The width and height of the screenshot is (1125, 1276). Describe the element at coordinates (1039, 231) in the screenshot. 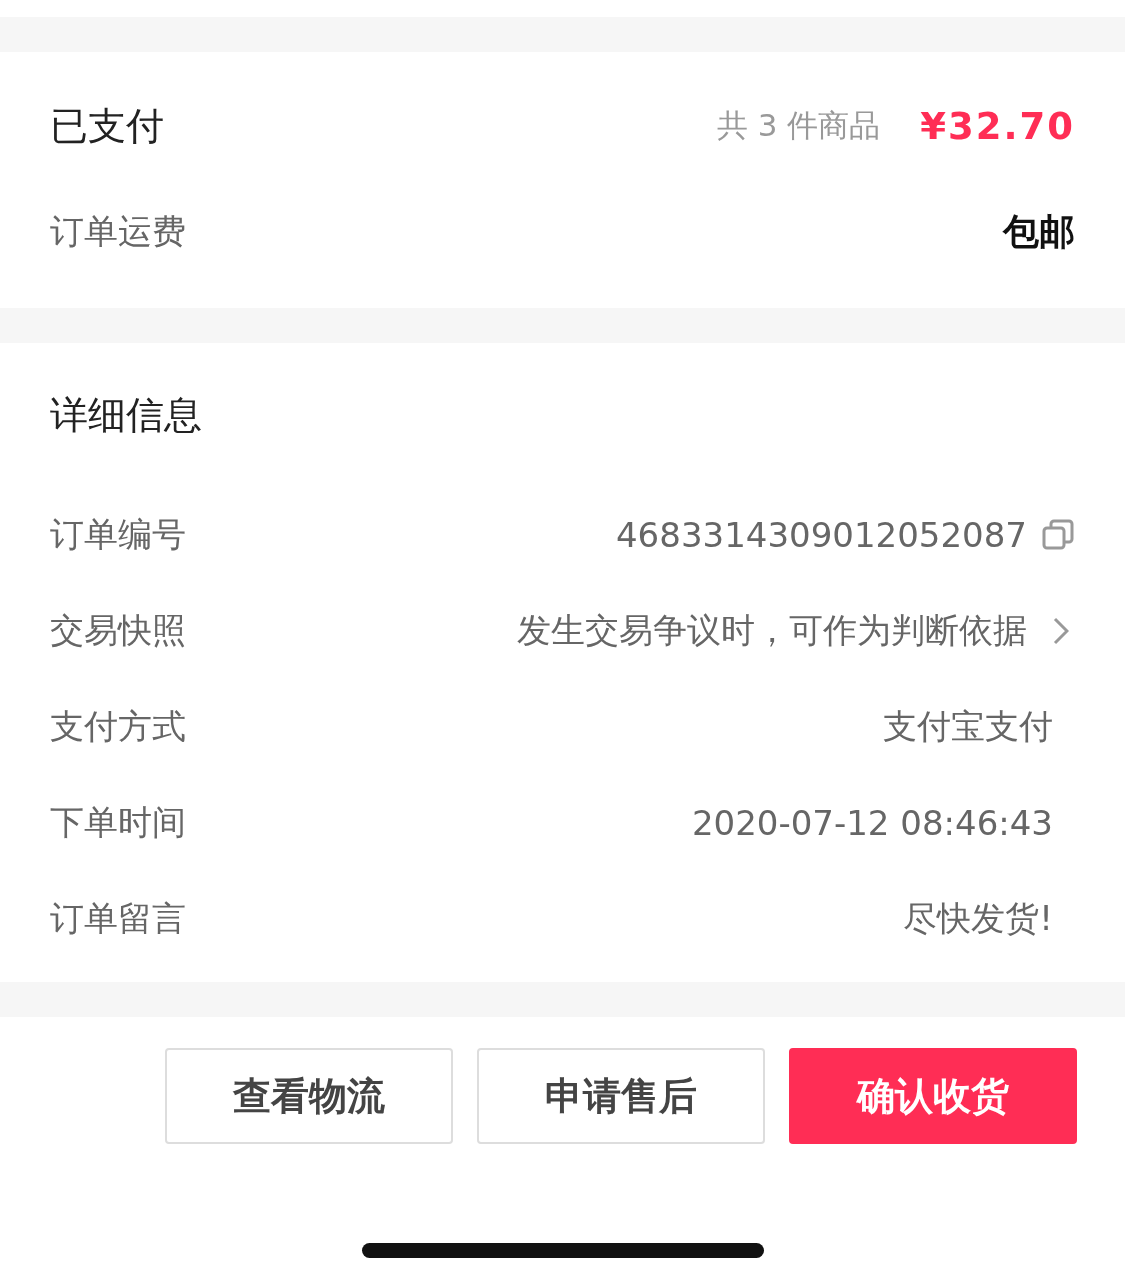

I see `shipping-value: 包邮` at that location.